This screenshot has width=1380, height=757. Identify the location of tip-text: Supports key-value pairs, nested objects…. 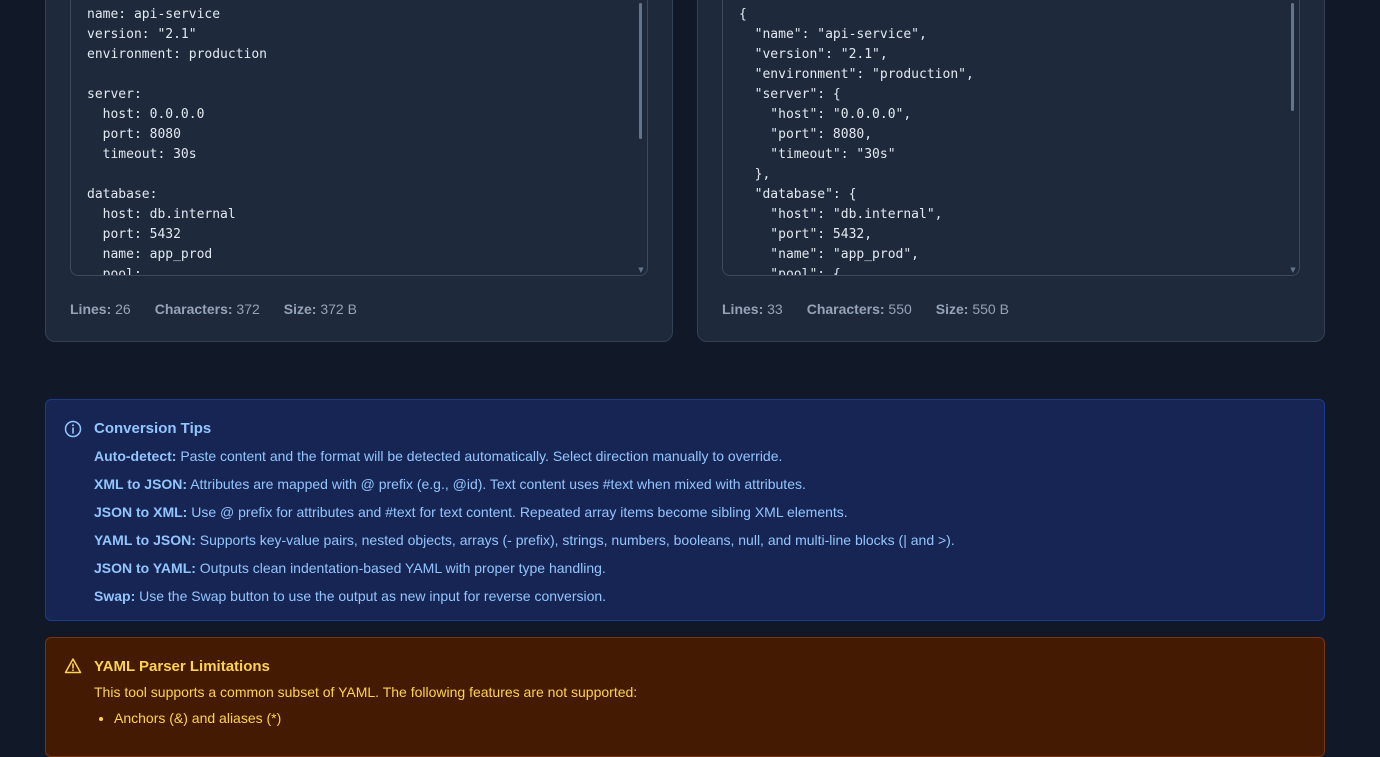
(575, 540).